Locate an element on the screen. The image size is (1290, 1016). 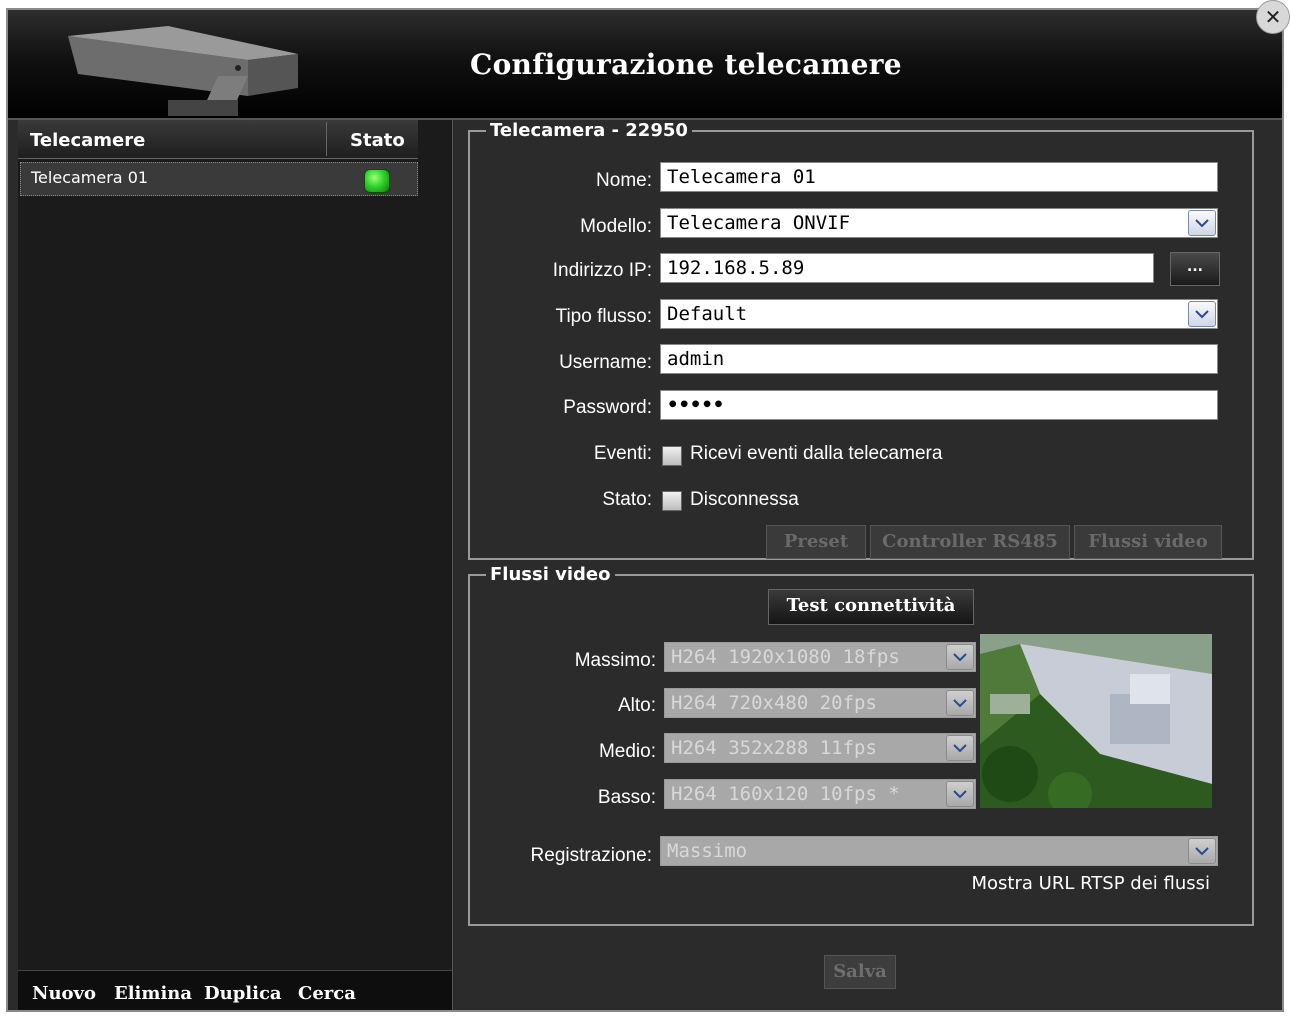
controller-rs485-button: Controller RS485 is located at coordinates (970, 542).